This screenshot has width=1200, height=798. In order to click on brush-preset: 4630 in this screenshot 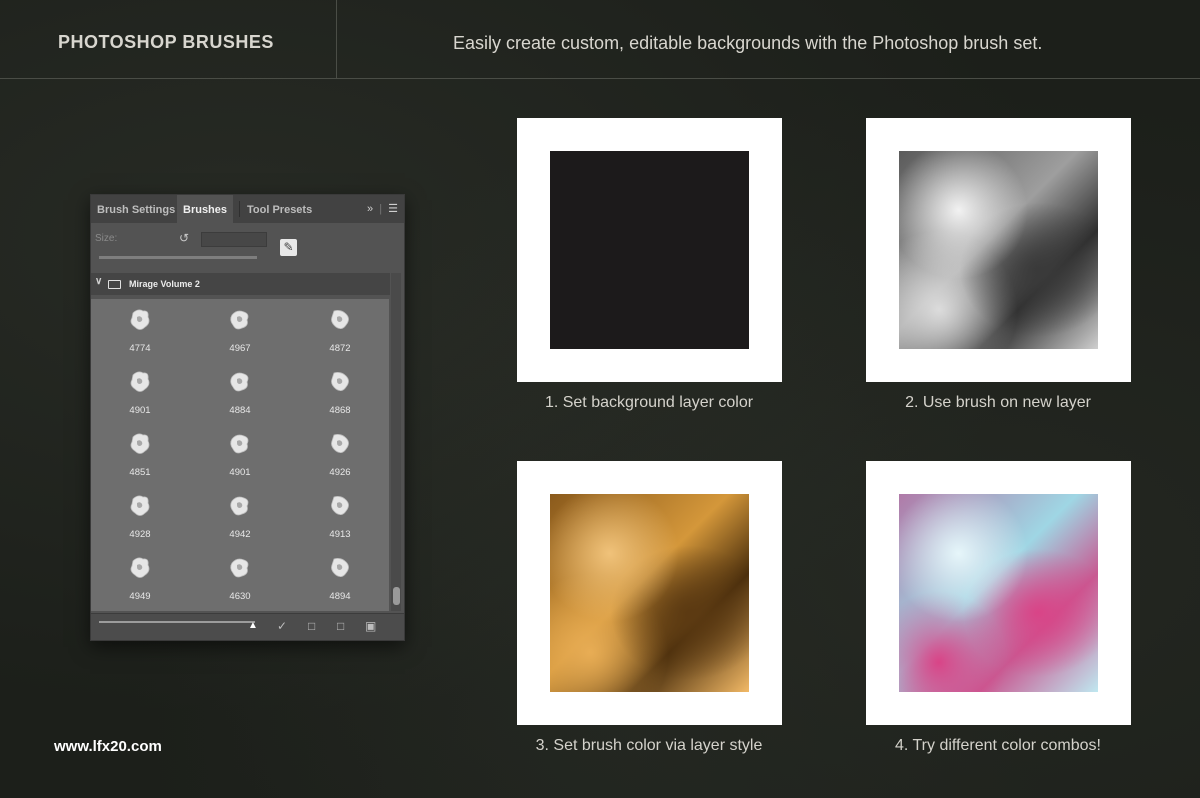, I will do `click(240, 578)`.